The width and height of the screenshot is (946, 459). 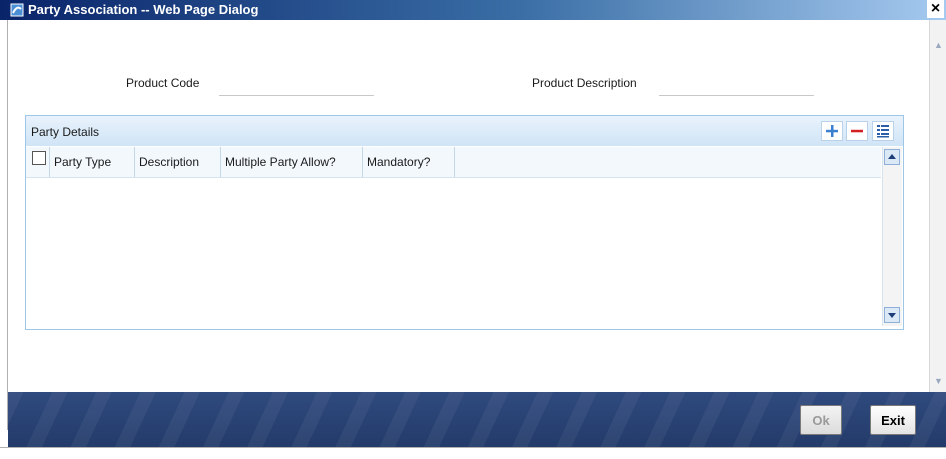 I want to click on grid-scroll-down-button, so click(x=892, y=315).